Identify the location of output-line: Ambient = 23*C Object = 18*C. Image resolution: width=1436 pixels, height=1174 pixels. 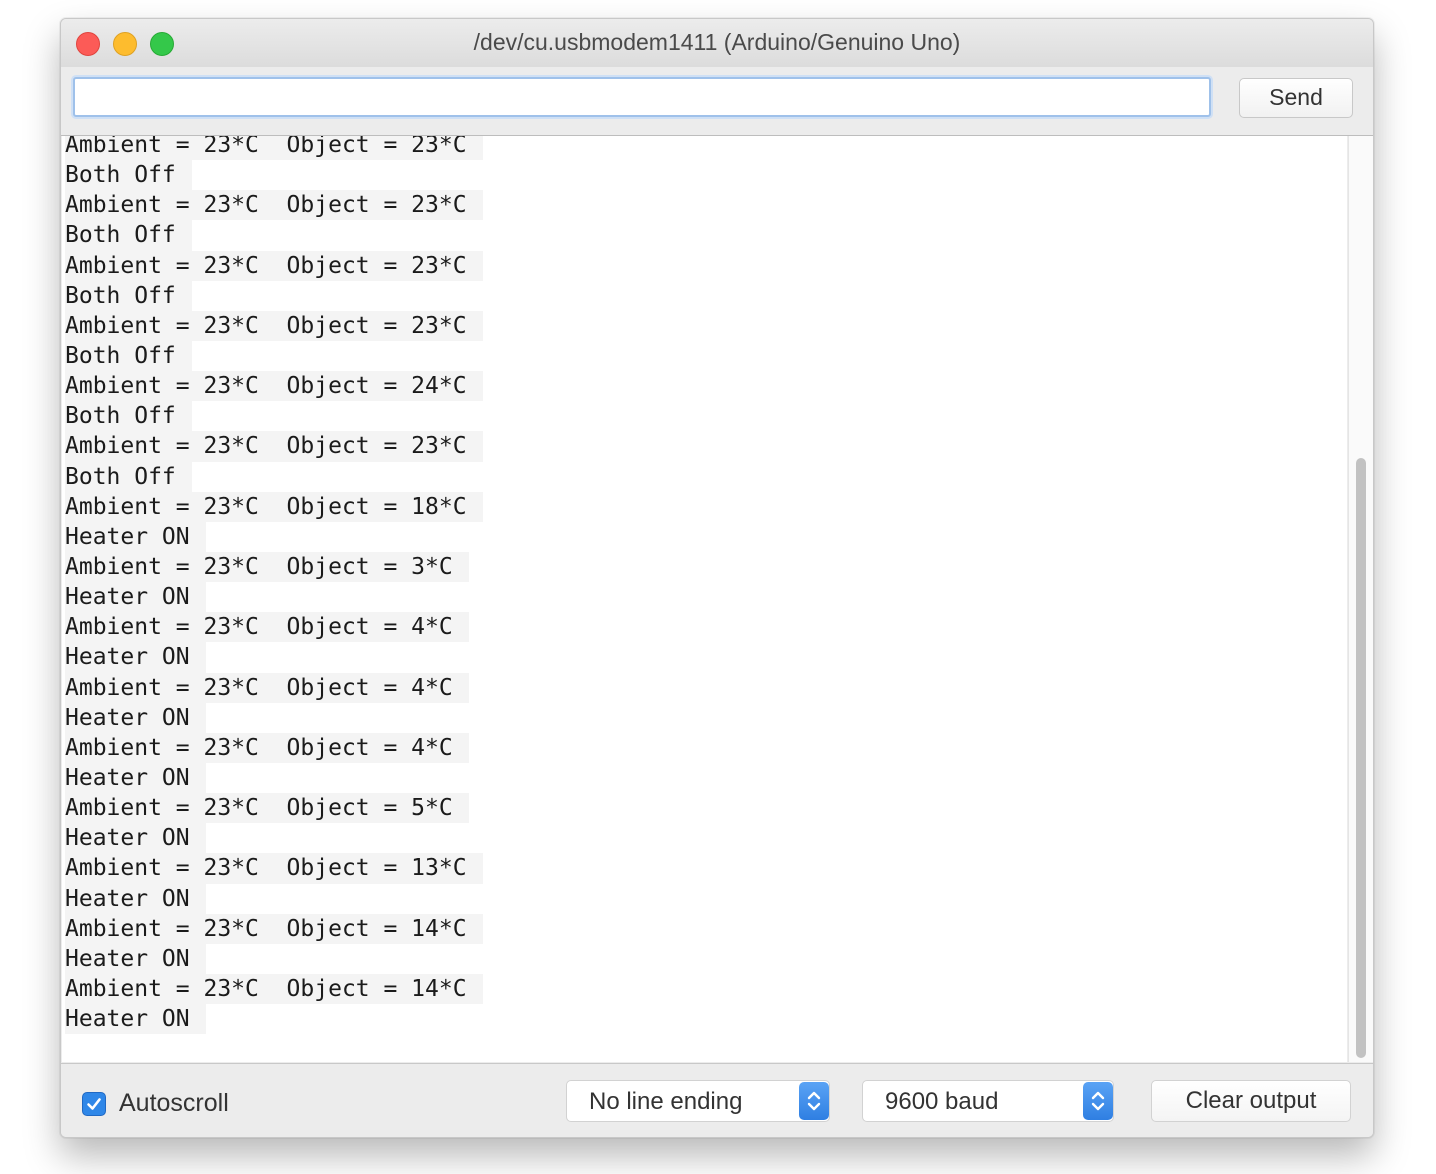
(274, 506).